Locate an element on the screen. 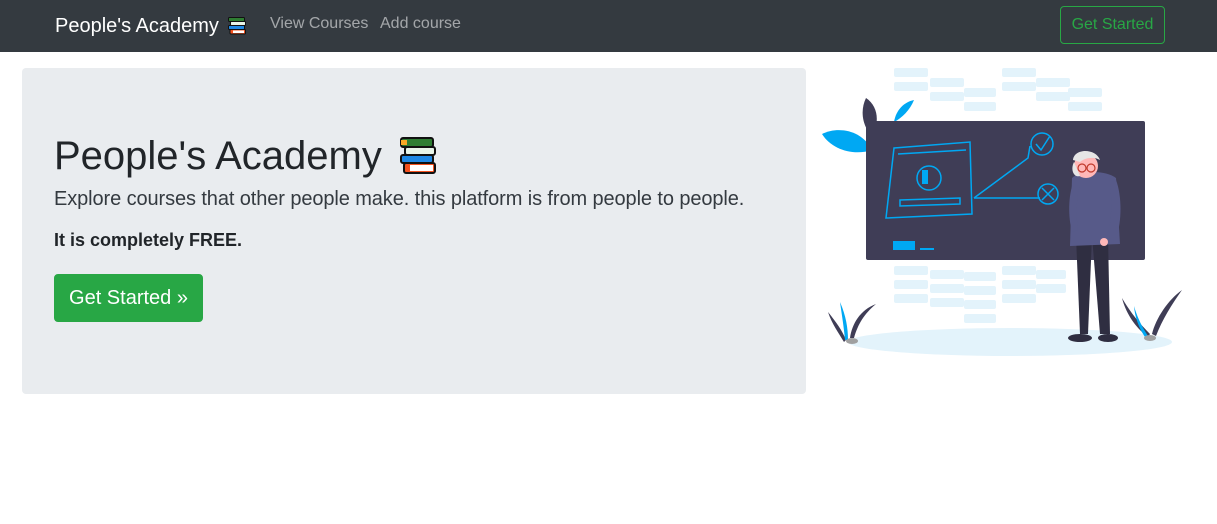 This screenshot has width=1217, height=524. get-started-nav-button: Get Started is located at coordinates (1112, 25).